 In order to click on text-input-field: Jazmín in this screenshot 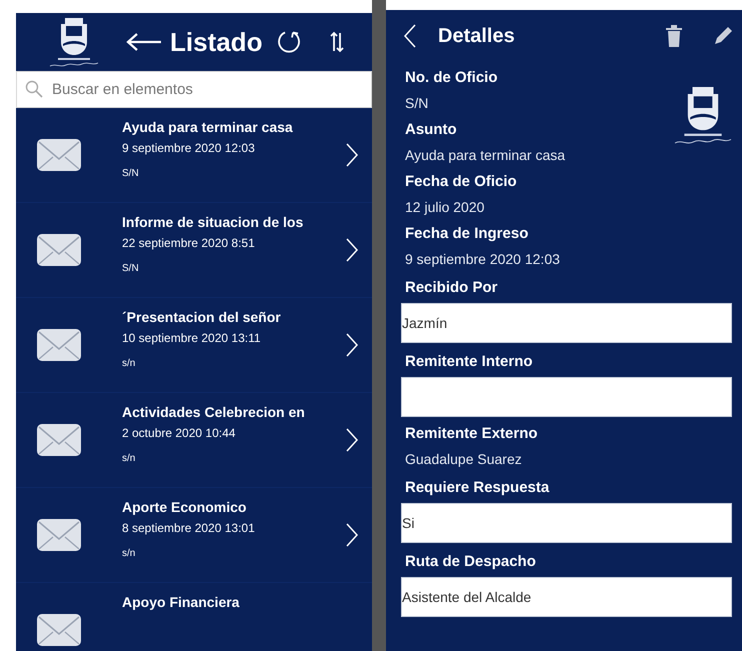, I will do `click(566, 323)`.